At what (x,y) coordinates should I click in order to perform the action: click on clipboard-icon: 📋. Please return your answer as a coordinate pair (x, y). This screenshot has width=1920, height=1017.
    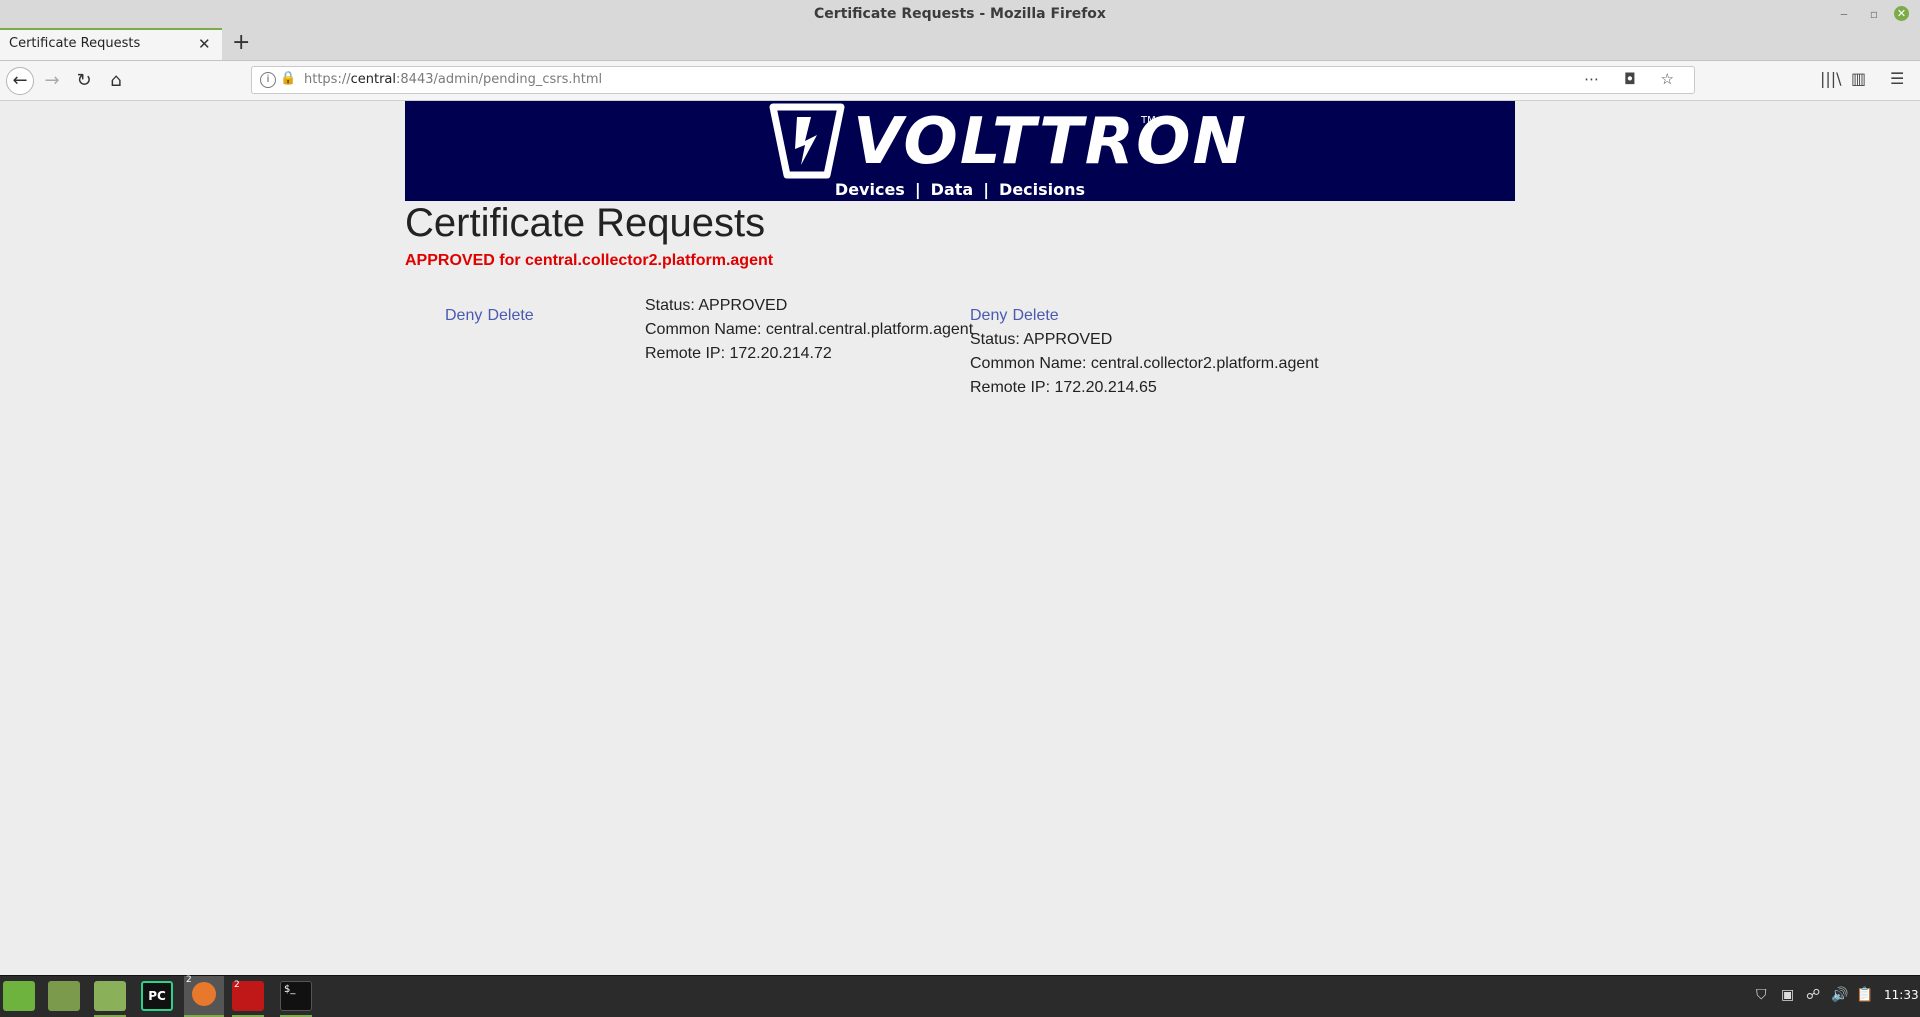
    Looking at the image, I should click on (1864, 995).